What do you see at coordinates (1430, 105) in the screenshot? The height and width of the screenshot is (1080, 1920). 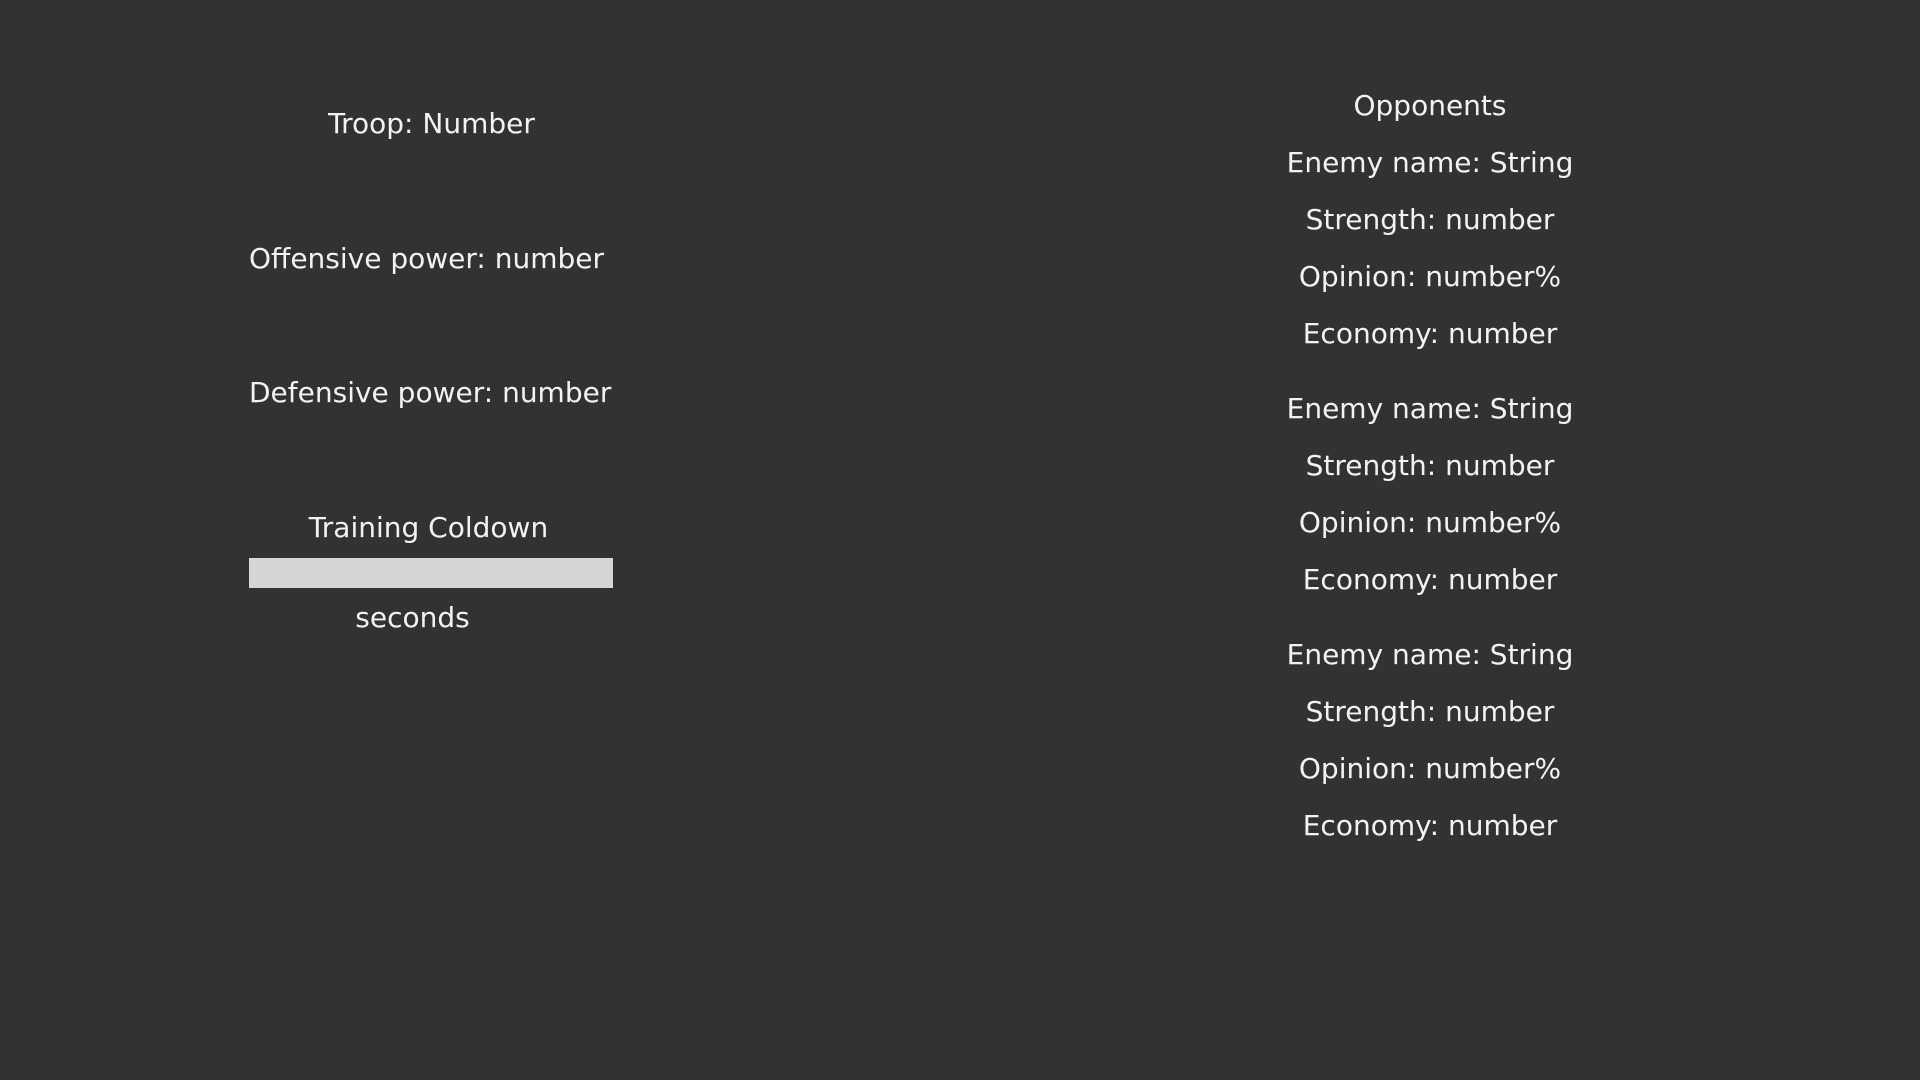 I see `opponents-title: Opponents` at bounding box center [1430, 105].